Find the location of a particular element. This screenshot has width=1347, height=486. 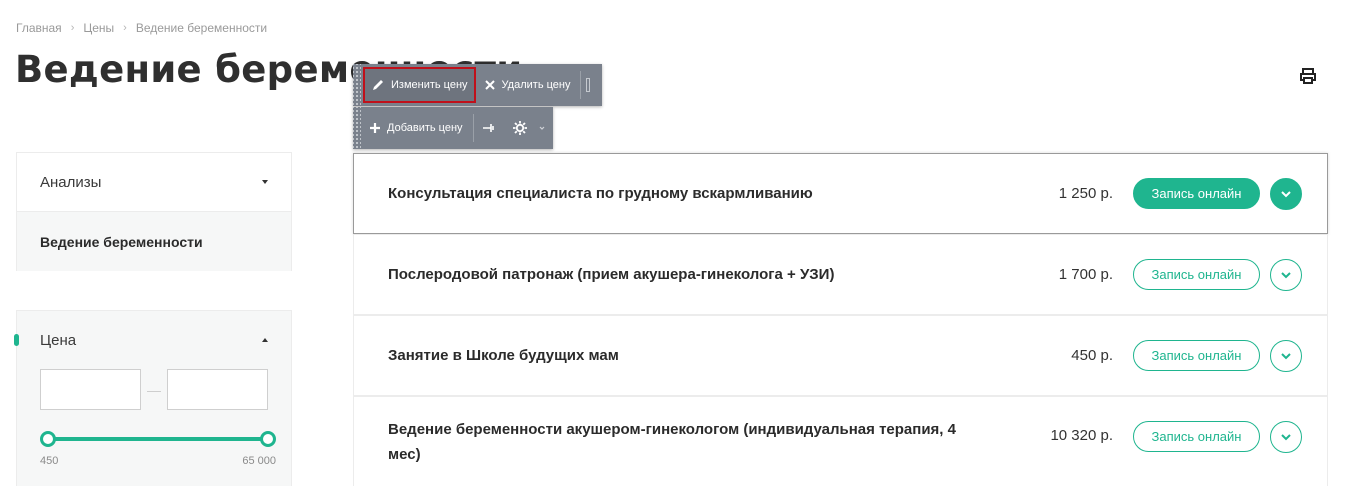

add-price-button: Добавить цену is located at coordinates (416, 128).